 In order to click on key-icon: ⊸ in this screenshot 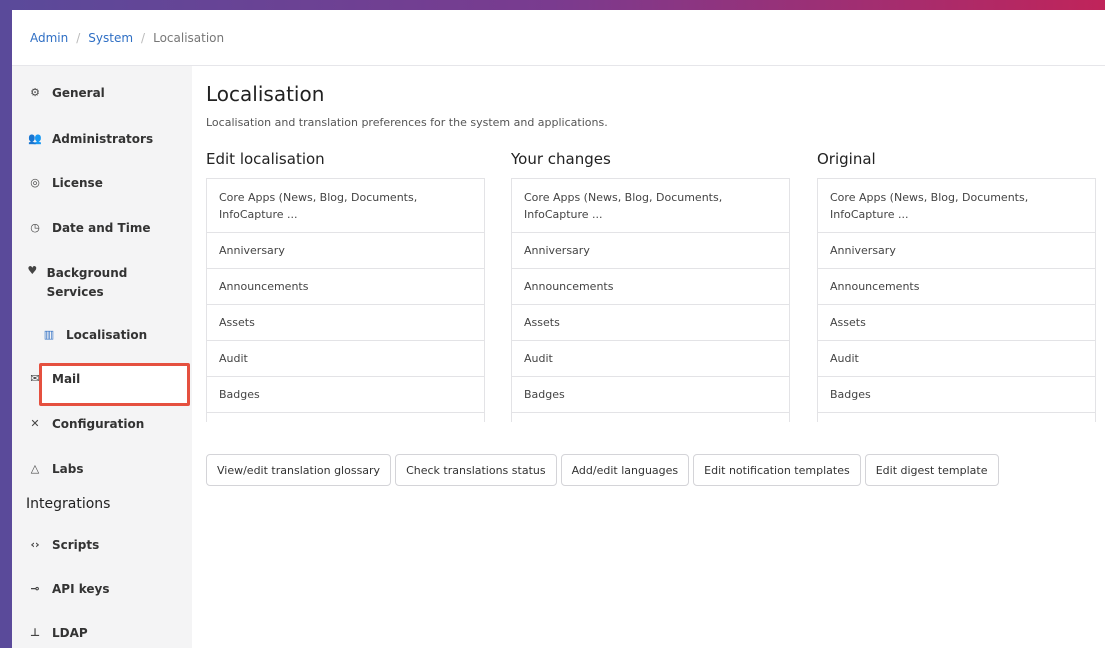, I will do `click(35, 588)`.